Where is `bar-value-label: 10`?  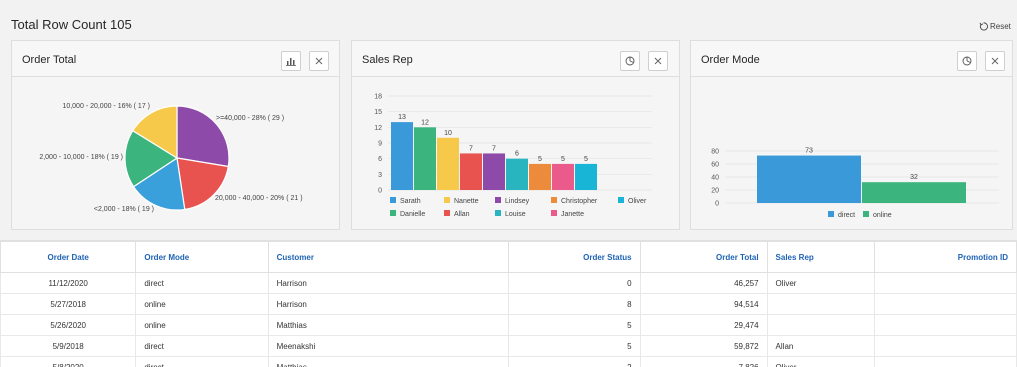 bar-value-label: 10 is located at coordinates (448, 133).